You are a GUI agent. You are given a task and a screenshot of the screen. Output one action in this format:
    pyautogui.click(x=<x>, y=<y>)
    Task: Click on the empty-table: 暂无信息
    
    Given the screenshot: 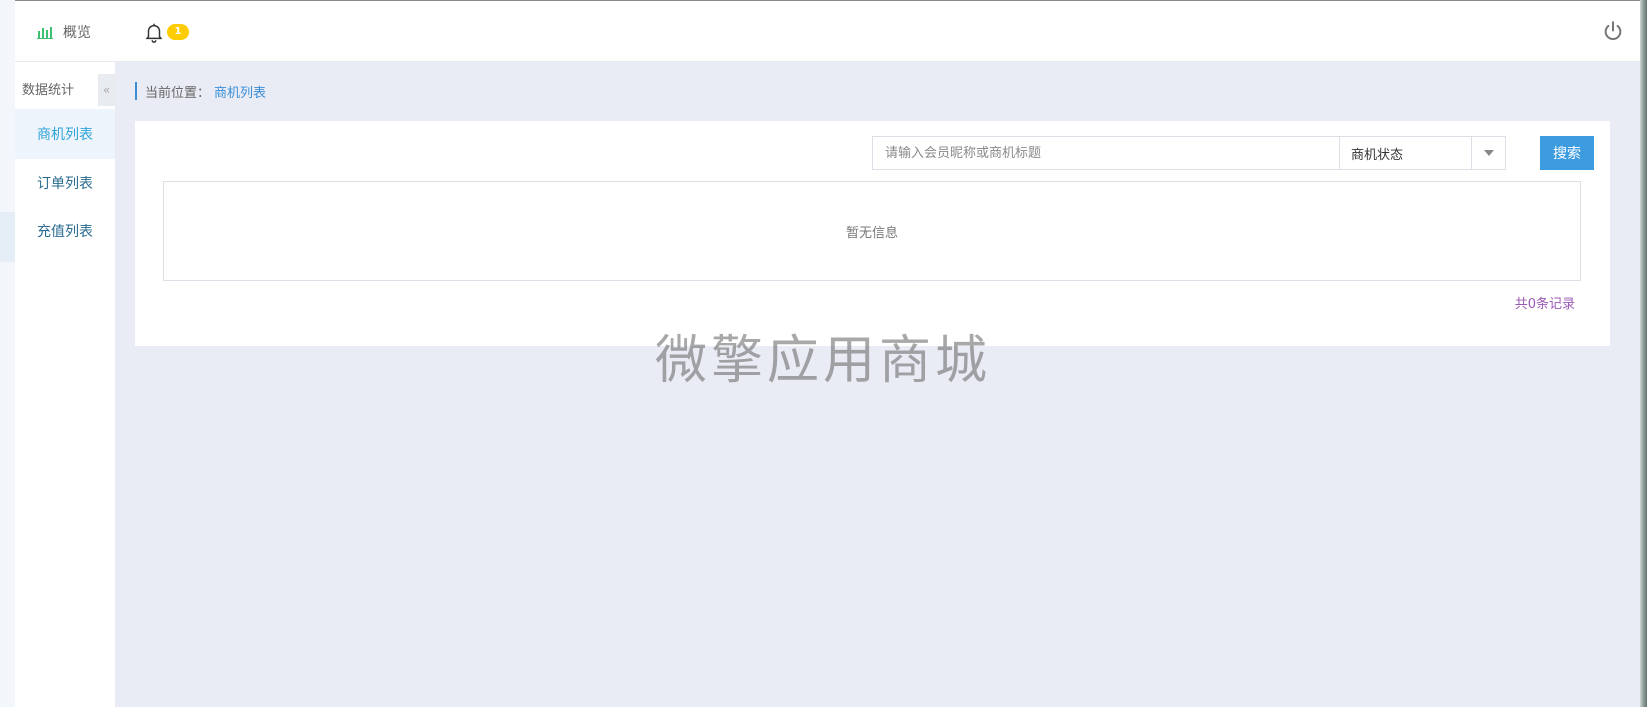 What is the action you would take?
    pyautogui.click(x=872, y=231)
    